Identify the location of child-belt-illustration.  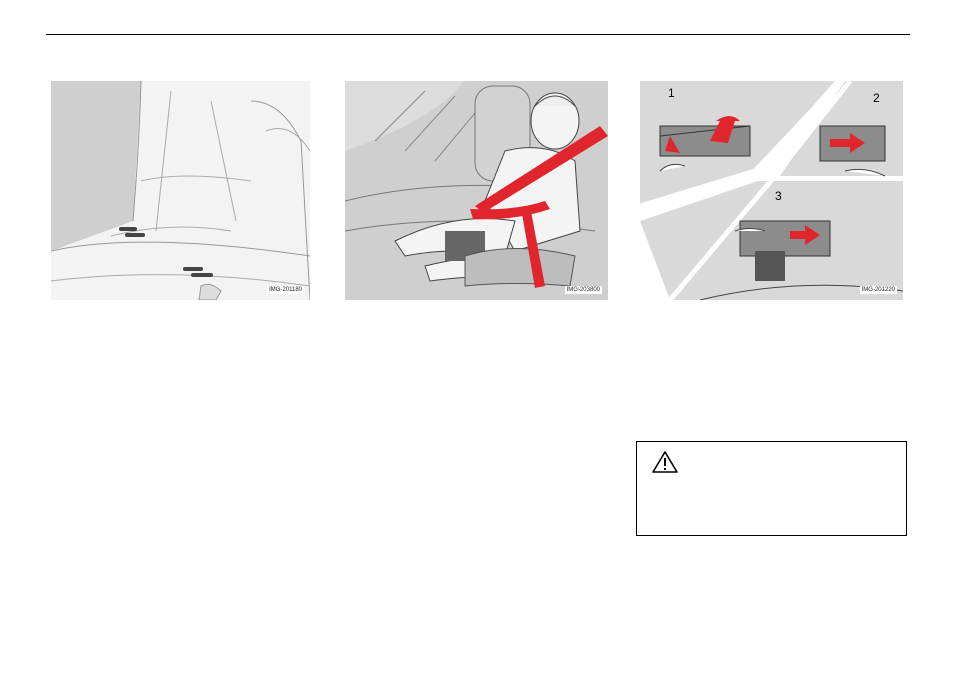
(476, 190).